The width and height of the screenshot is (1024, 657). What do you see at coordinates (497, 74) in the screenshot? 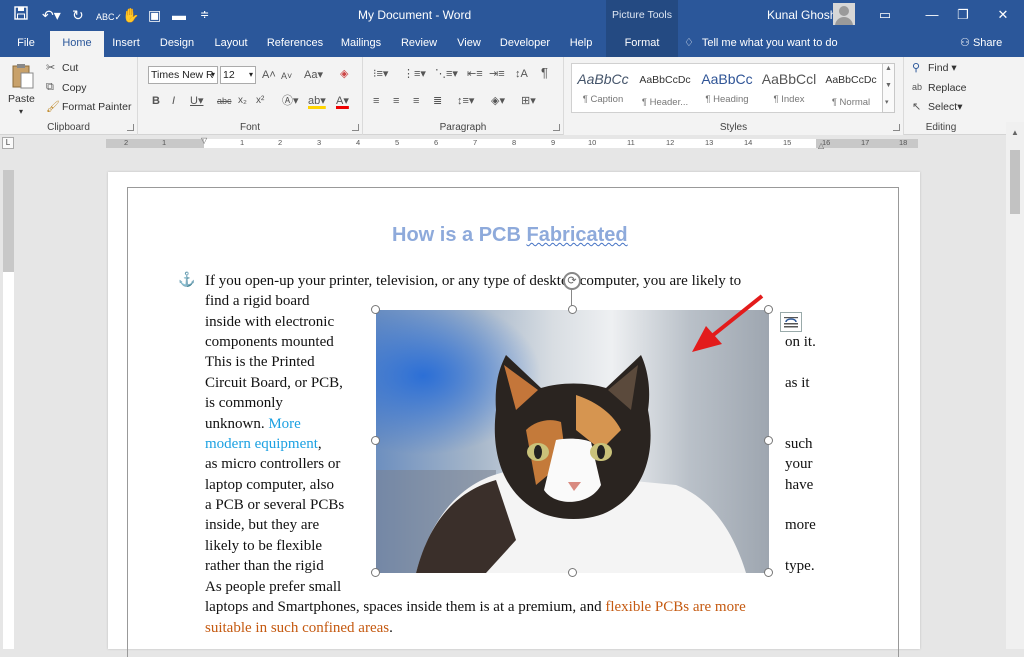
I see `increase-indent-icon: ⇥≡` at bounding box center [497, 74].